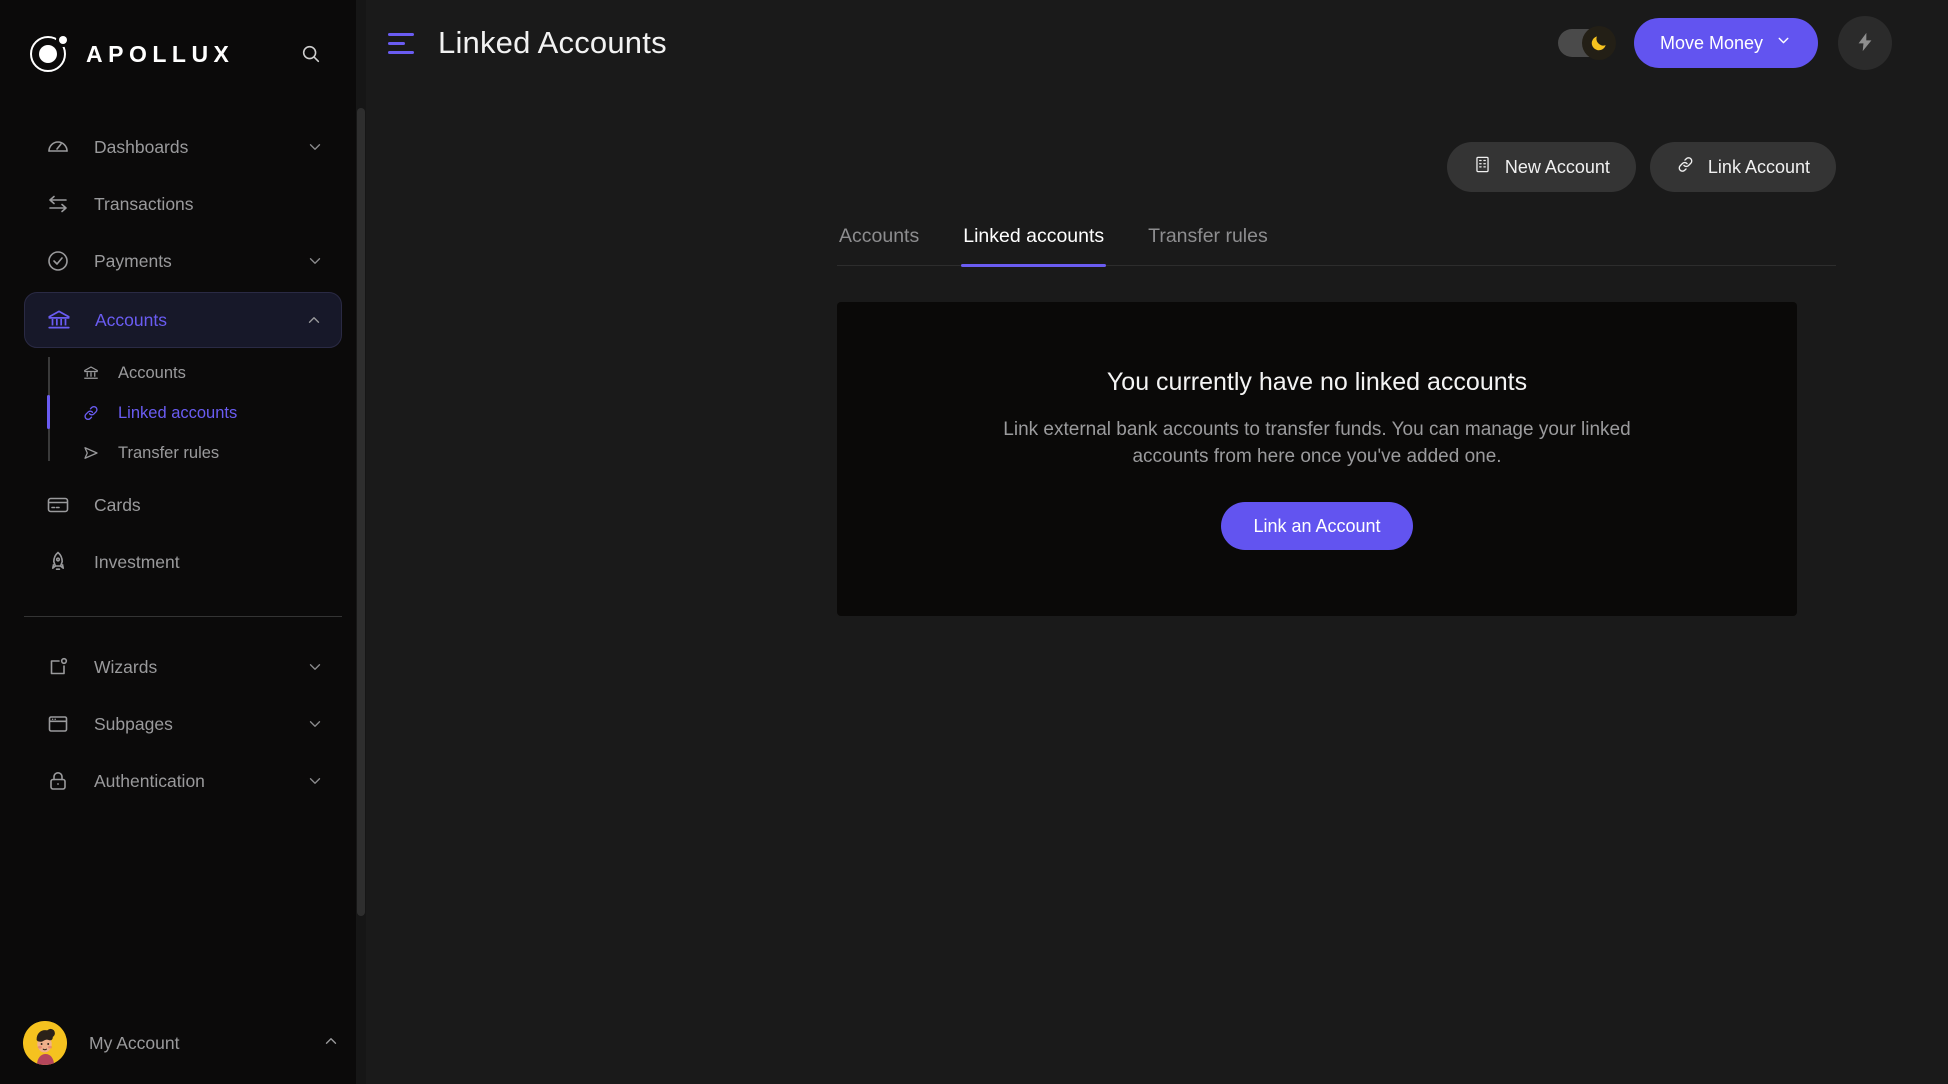  Describe the element at coordinates (1129, 167) in the screenshot. I see `page-actions: New Account Link Account` at that location.